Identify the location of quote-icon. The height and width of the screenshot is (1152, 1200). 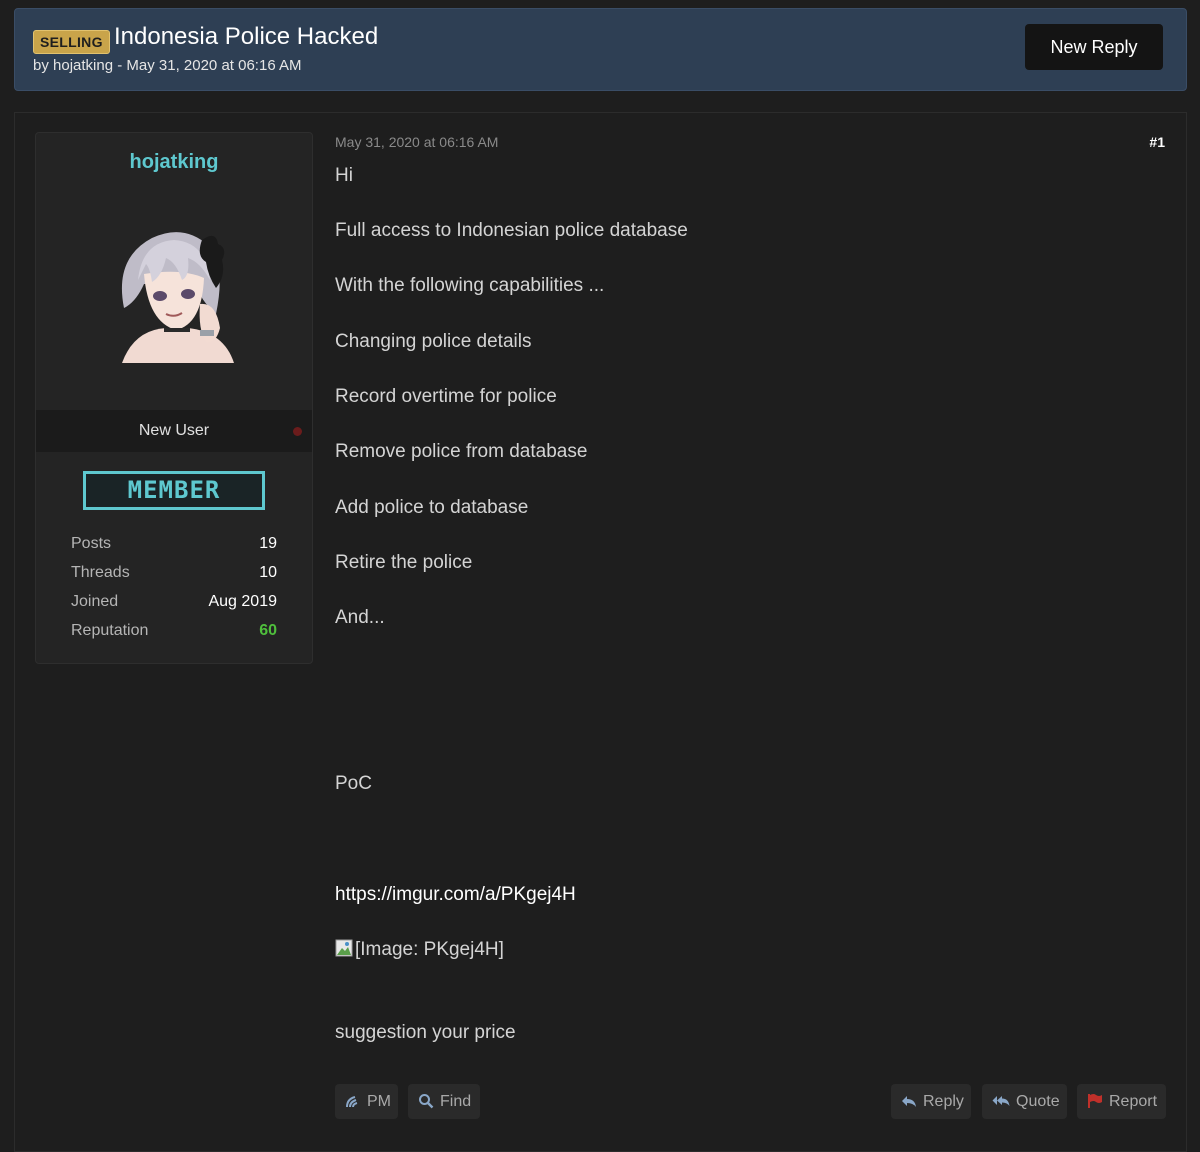
(1001, 1101).